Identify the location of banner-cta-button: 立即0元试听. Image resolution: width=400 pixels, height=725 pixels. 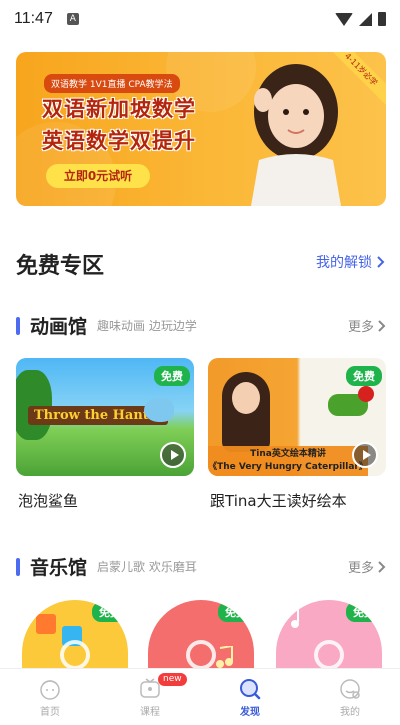
(98, 176).